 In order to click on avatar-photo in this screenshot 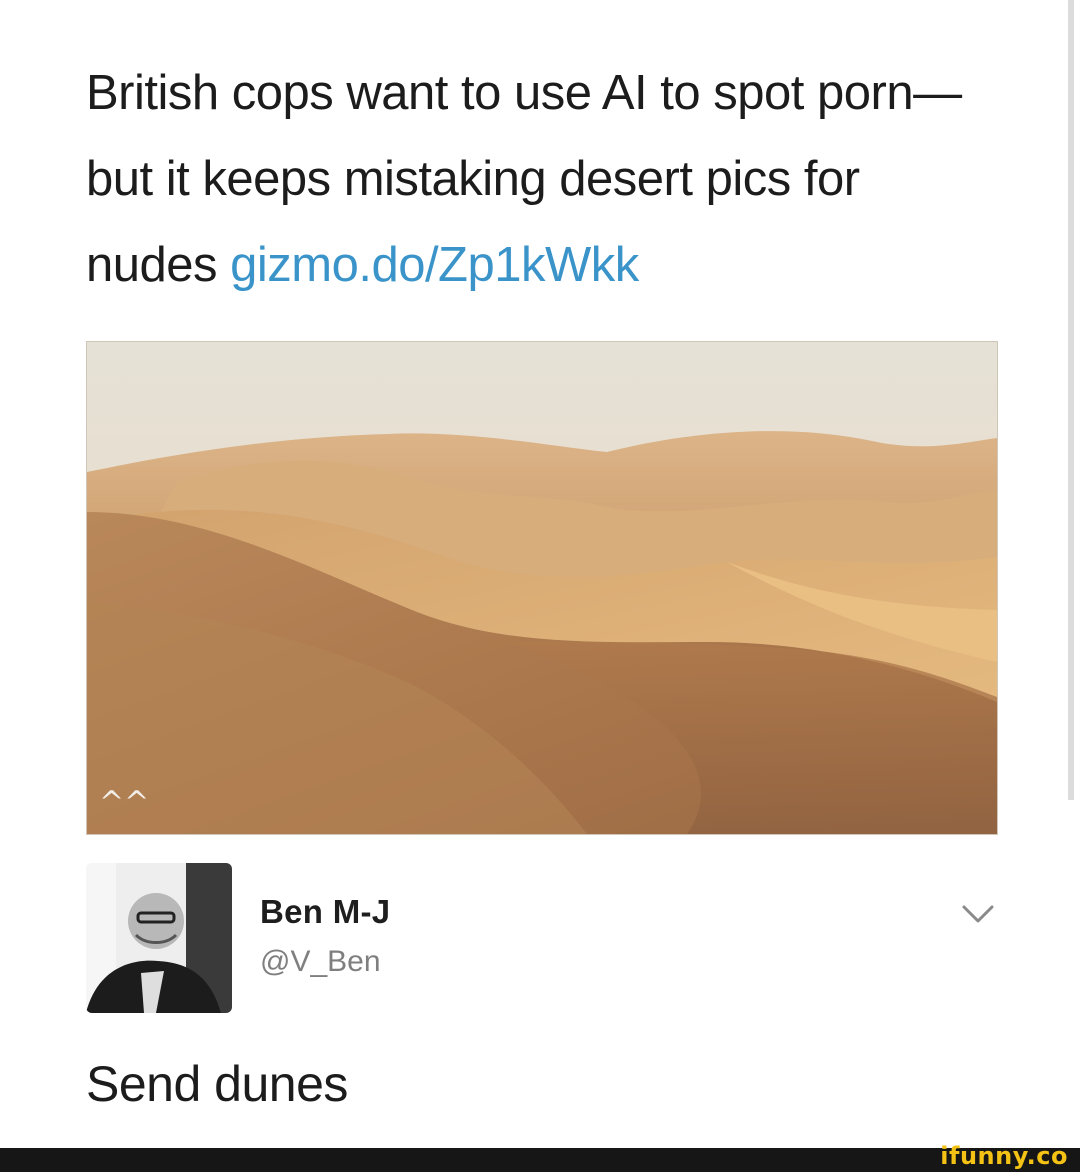, I will do `click(159, 938)`.